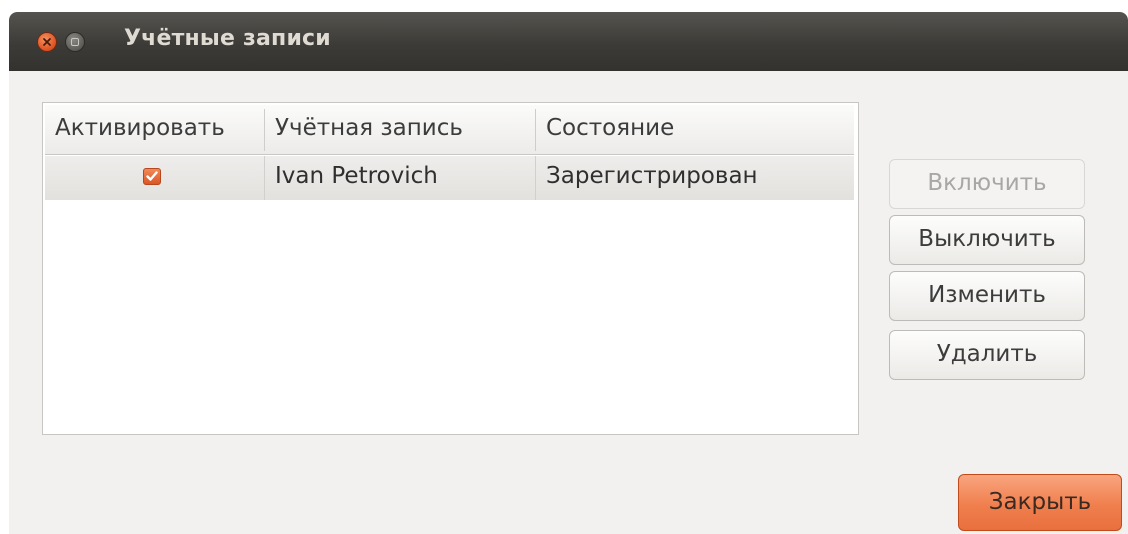  What do you see at coordinates (987, 355) in the screenshot?
I see `delete-button: Удалить` at bounding box center [987, 355].